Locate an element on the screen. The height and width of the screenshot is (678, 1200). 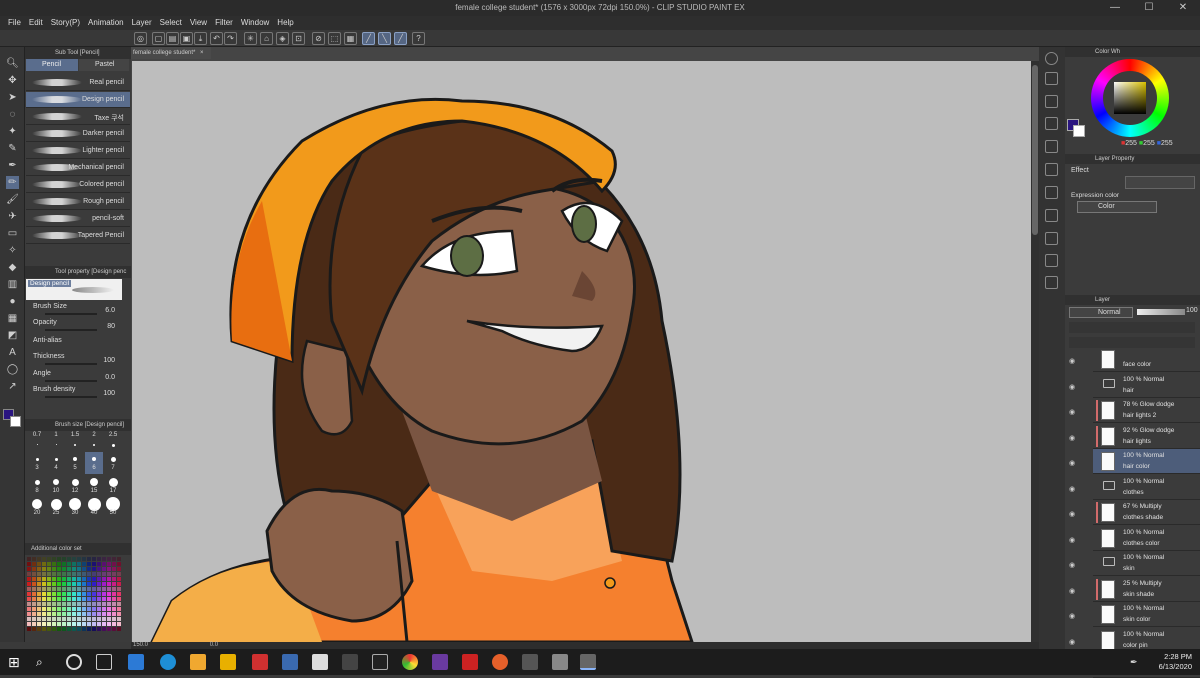
menu-filter: Filter is located at coordinates (224, 23).